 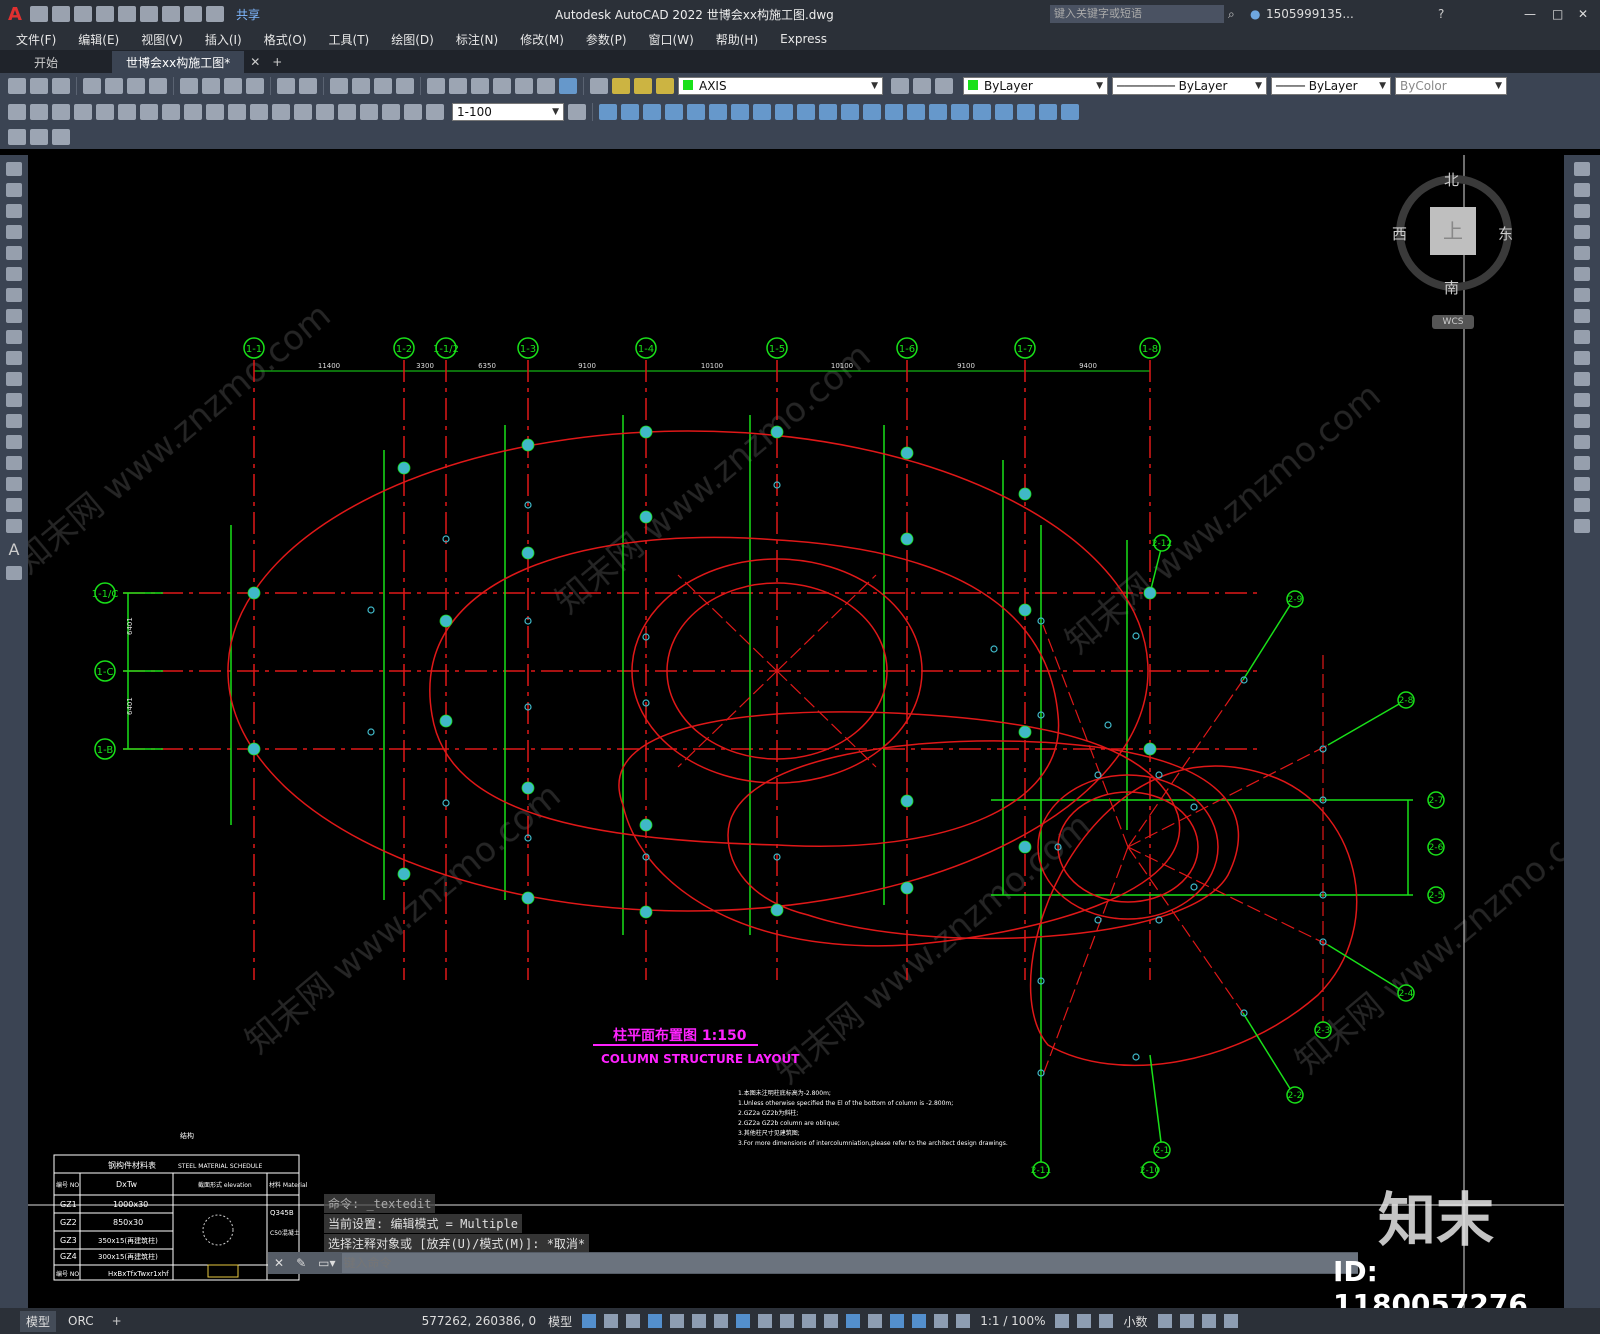 What do you see at coordinates (98, 39) in the screenshot?
I see `menu-edit: 编辑(E)` at bounding box center [98, 39].